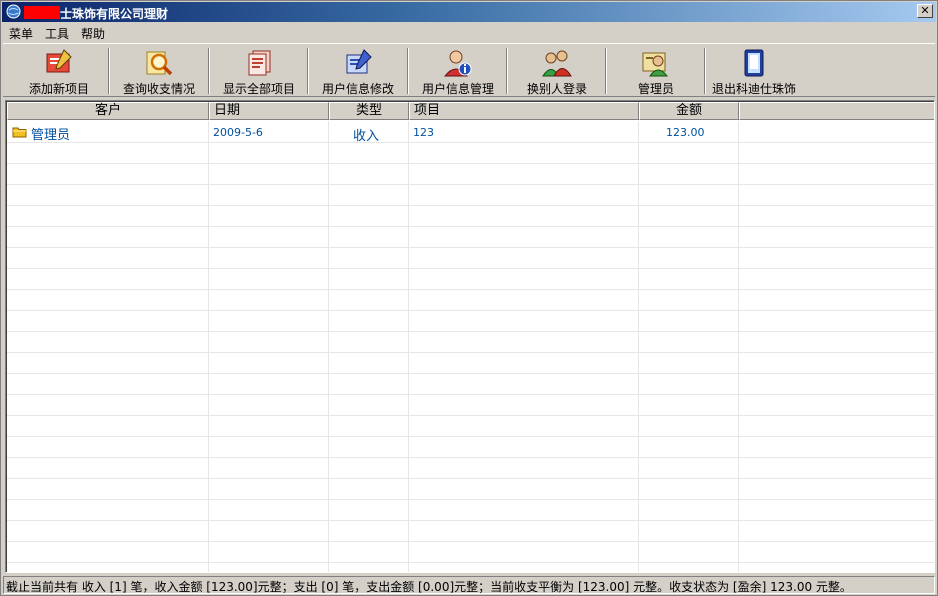 This screenshot has height=596, width=938. What do you see at coordinates (925, 11) in the screenshot?
I see `close-button: ✕` at bounding box center [925, 11].